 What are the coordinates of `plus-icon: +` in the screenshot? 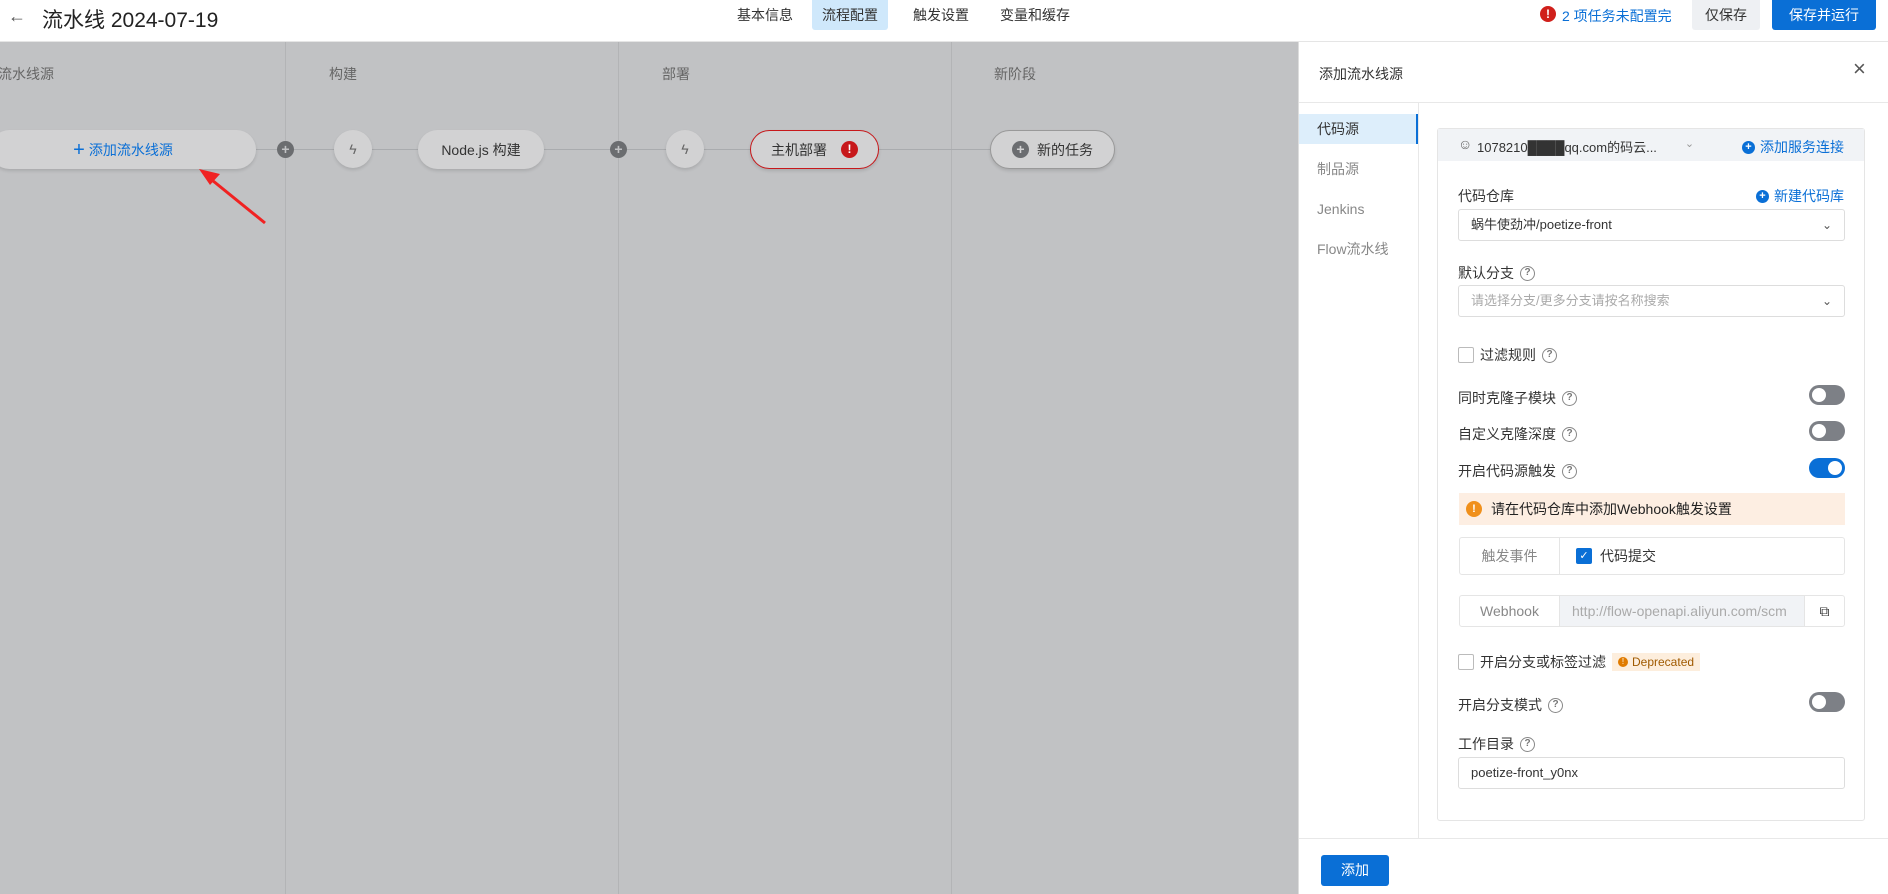 It's located at (79, 149).